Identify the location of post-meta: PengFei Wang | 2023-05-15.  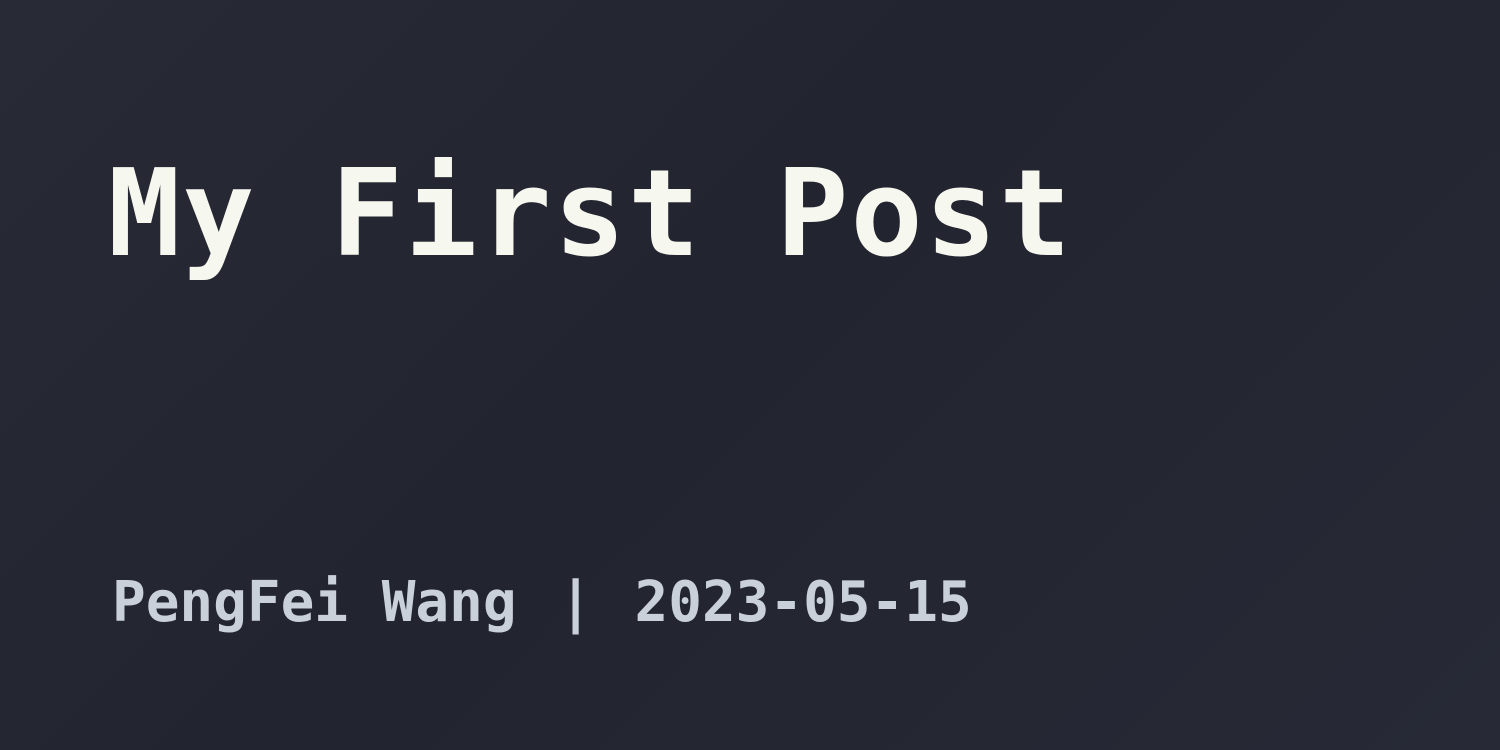
(542, 603).